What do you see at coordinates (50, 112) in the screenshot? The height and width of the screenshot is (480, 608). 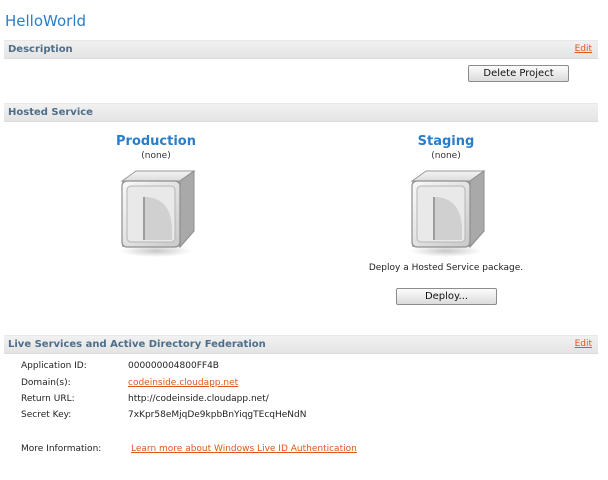 I see `hosted-service-section-title: Hosted Service` at bounding box center [50, 112].